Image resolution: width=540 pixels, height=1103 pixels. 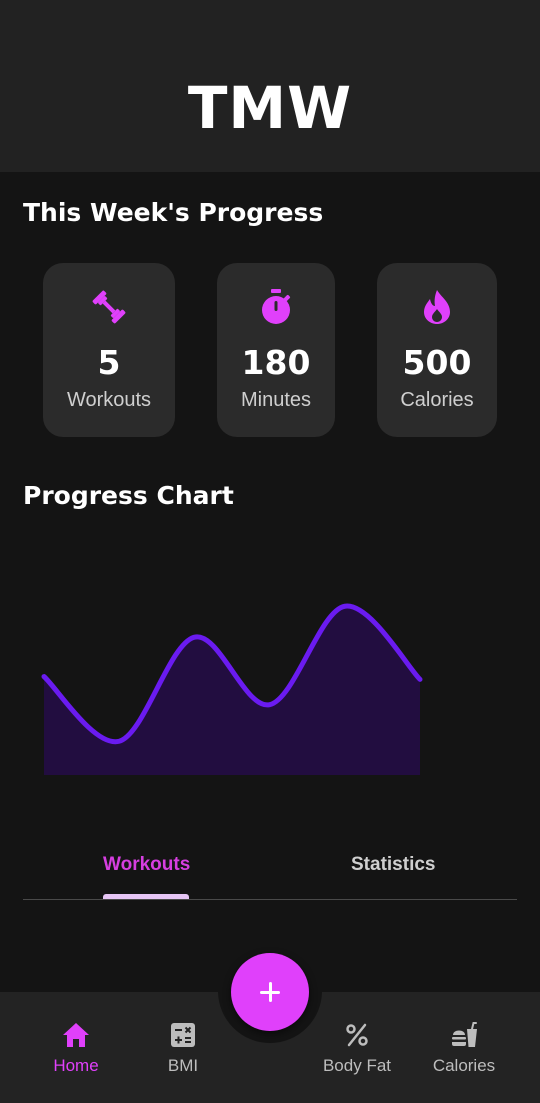 What do you see at coordinates (464, 1065) in the screenshot?
I see `nav-label-calories: Calories` at bounding box center [464, 1065].